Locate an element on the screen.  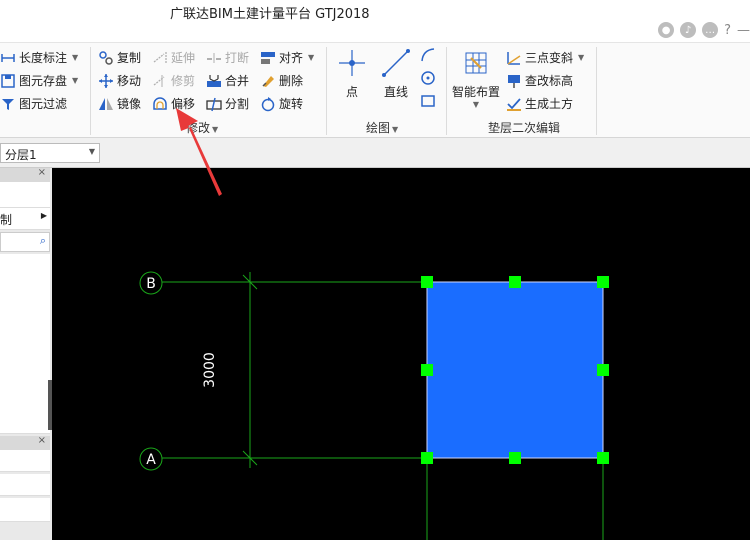
extend-icon is located at coordinates (160, 58).